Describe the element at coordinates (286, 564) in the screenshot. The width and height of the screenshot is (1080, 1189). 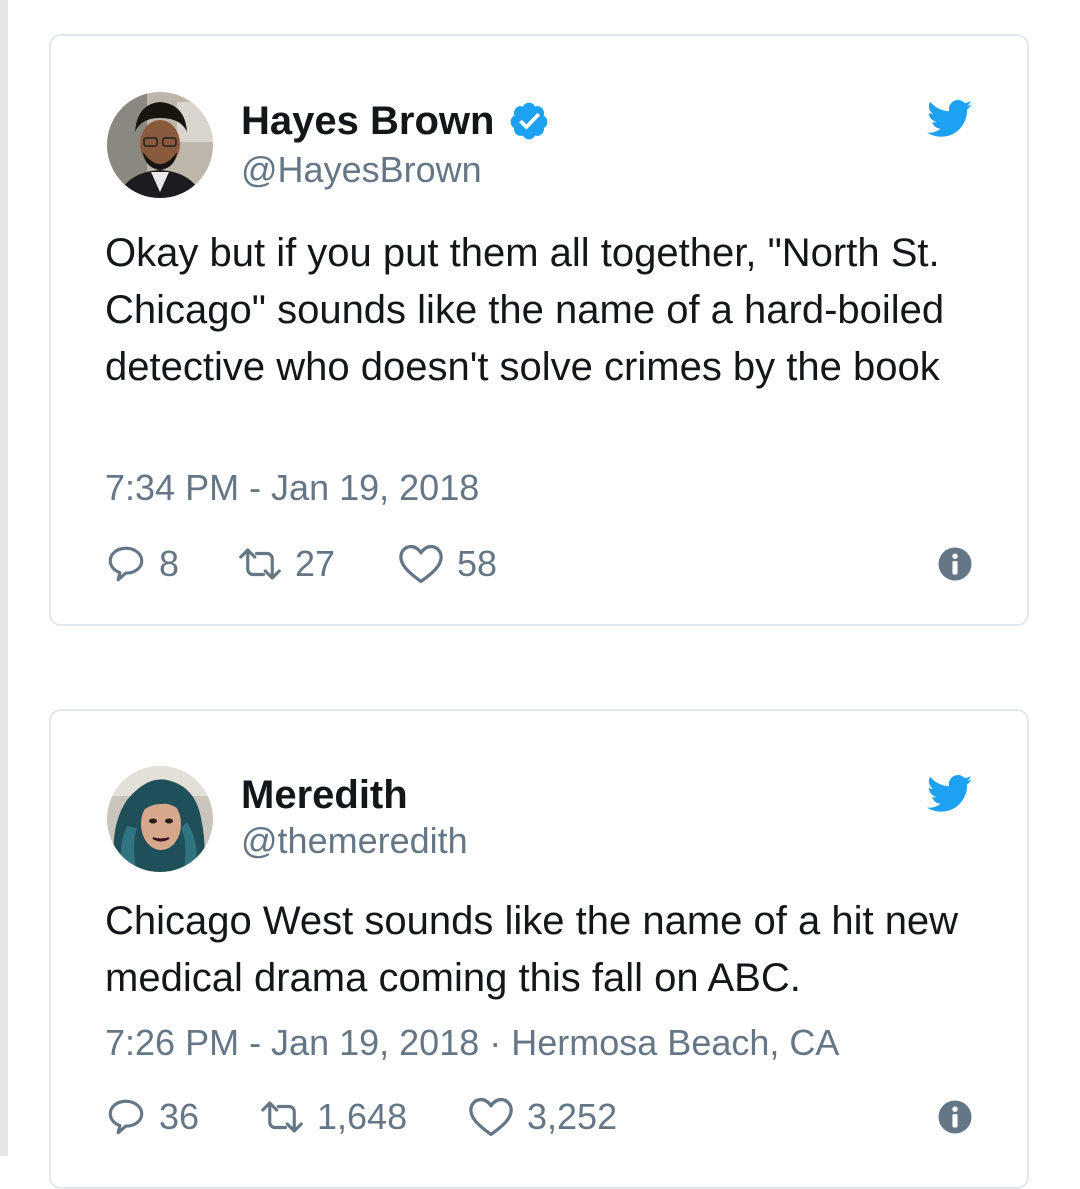
I see `retweet-button: 27` at that location.